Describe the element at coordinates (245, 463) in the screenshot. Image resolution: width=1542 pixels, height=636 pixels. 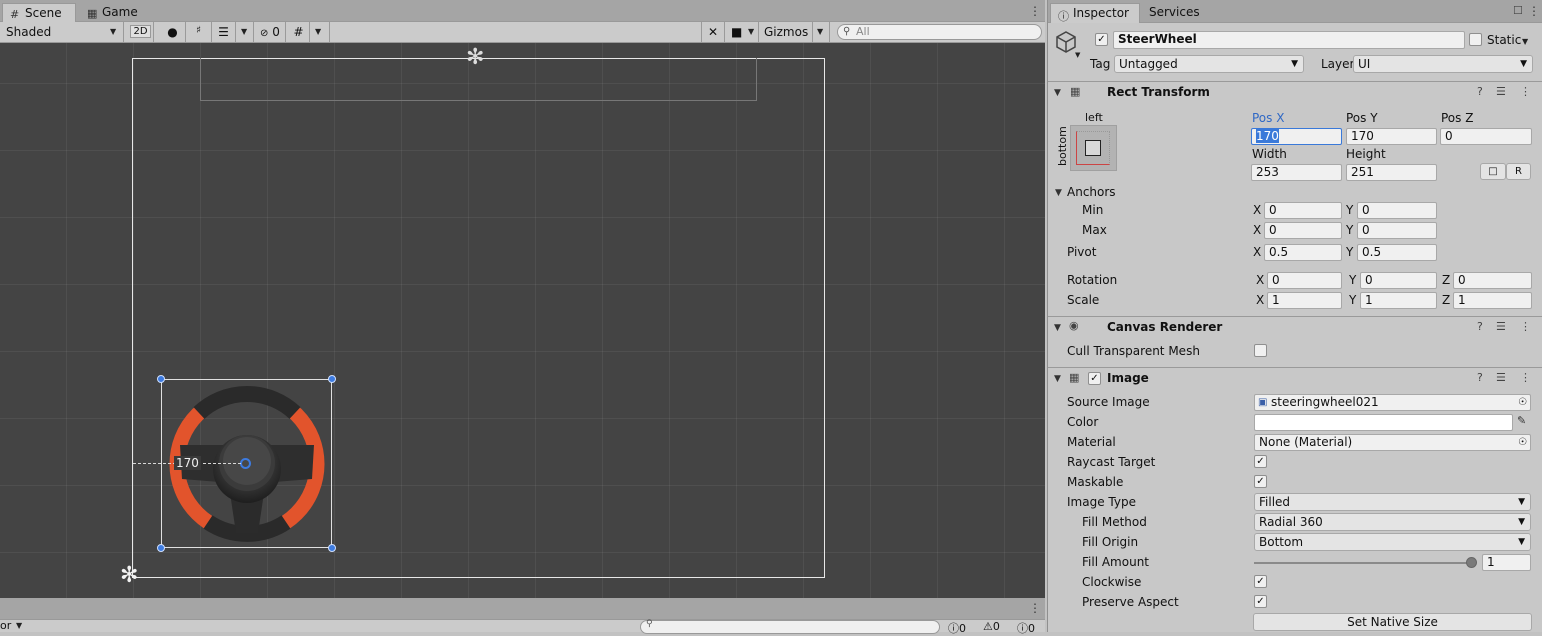
I see `pivot-handle` at that location.